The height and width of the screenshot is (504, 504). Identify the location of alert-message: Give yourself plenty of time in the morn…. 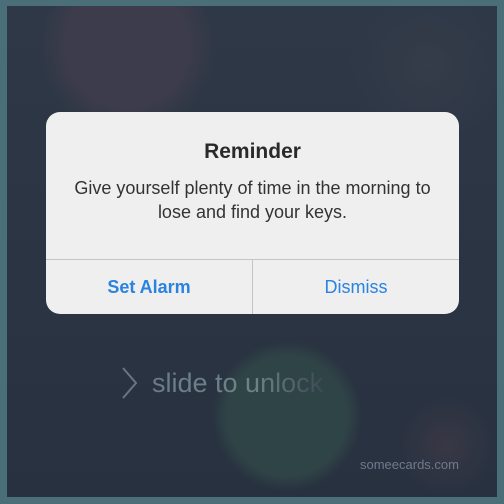
(252, 200).